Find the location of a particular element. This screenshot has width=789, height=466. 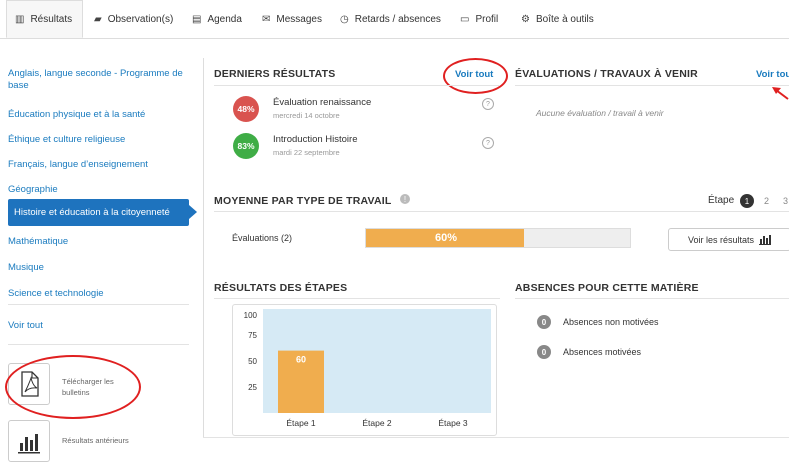

tab-profile: ▭ Profil is located at coordinates (479, 19).